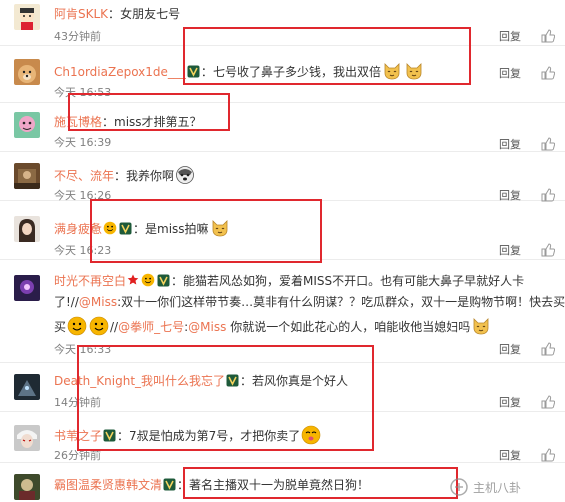  Describe the element at coordinates (139, 381) in the screenshot. I see `username: Death_Knight_我叫什么我忘了` at that location.